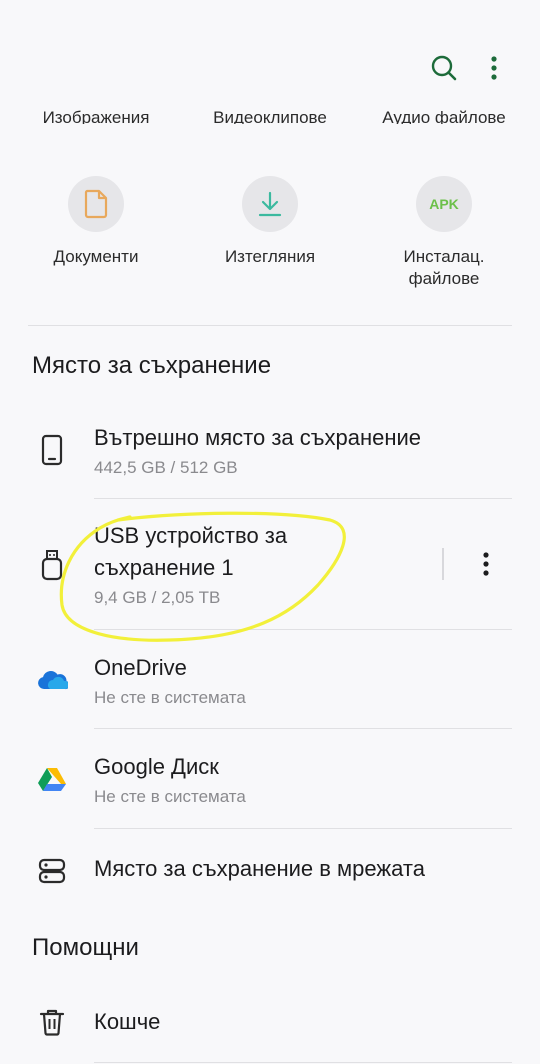 This screenshot has width=540, height=1064. What do you see at coordinates (85, 947) in the screenshot?
I see `helpers-section-title: Помощни` at bounding box center [85, 947].